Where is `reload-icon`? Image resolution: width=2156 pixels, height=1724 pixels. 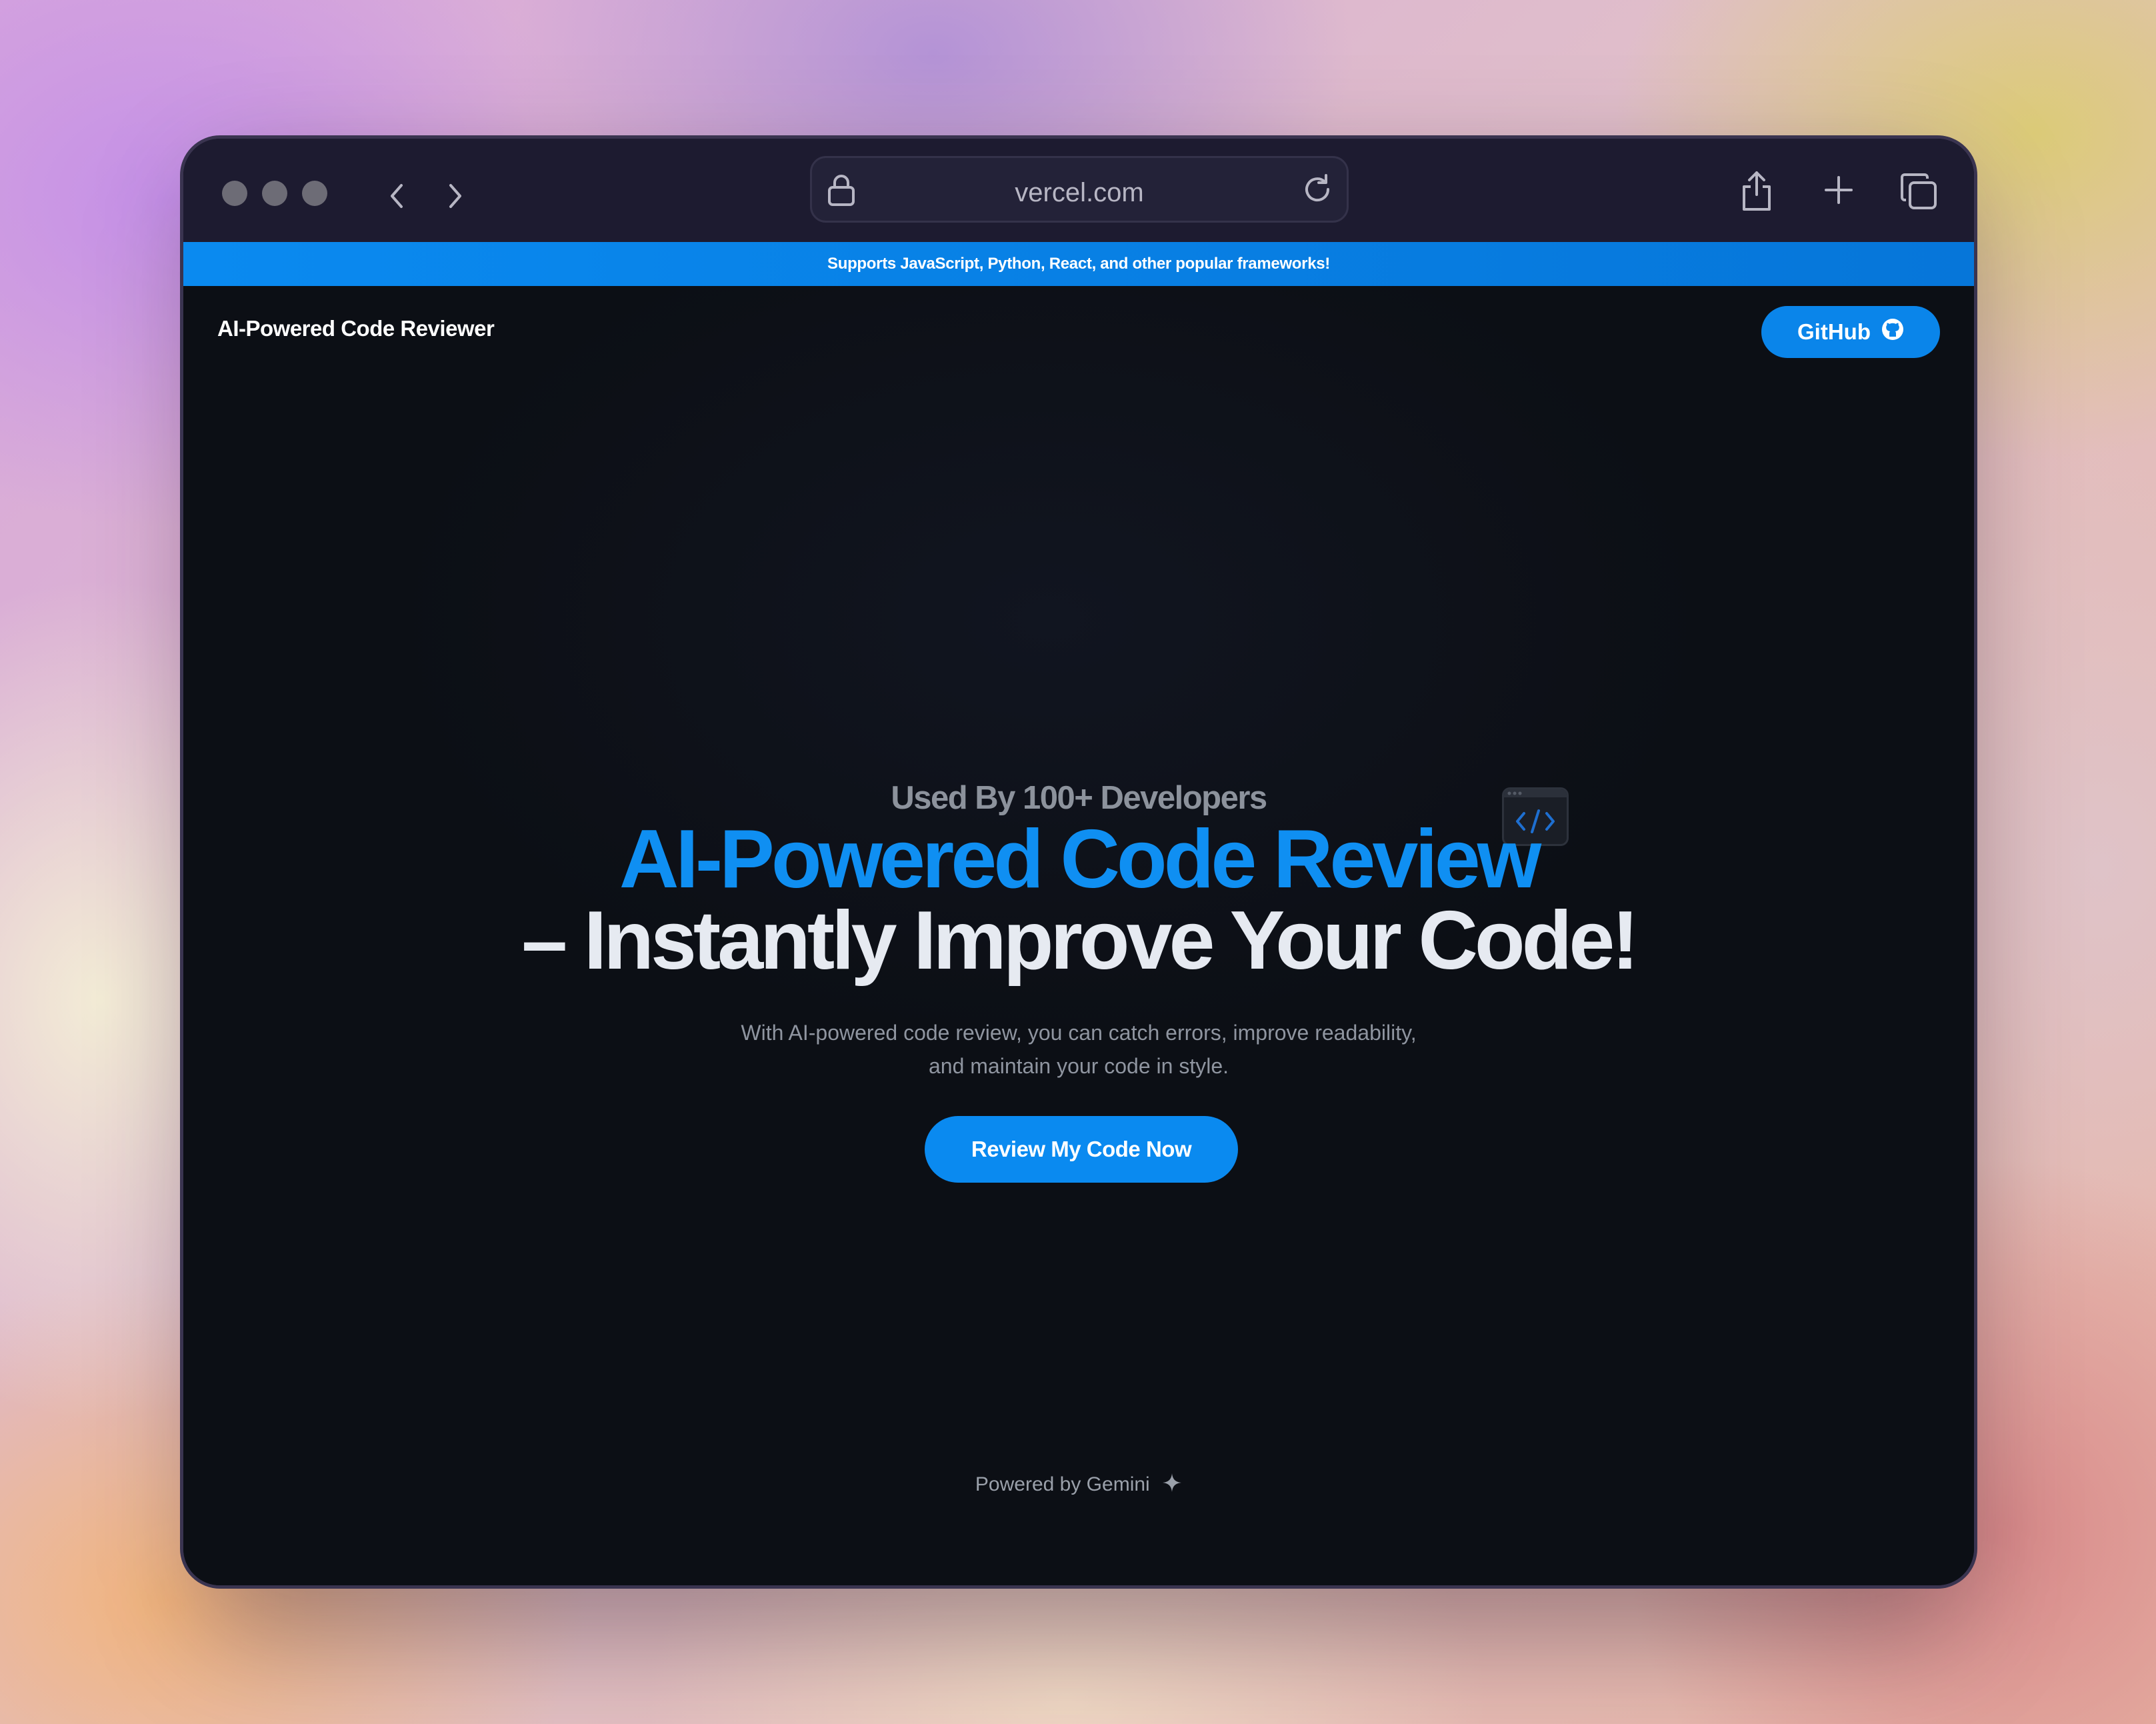 reload-icon is located at coordinates (1317, 191).